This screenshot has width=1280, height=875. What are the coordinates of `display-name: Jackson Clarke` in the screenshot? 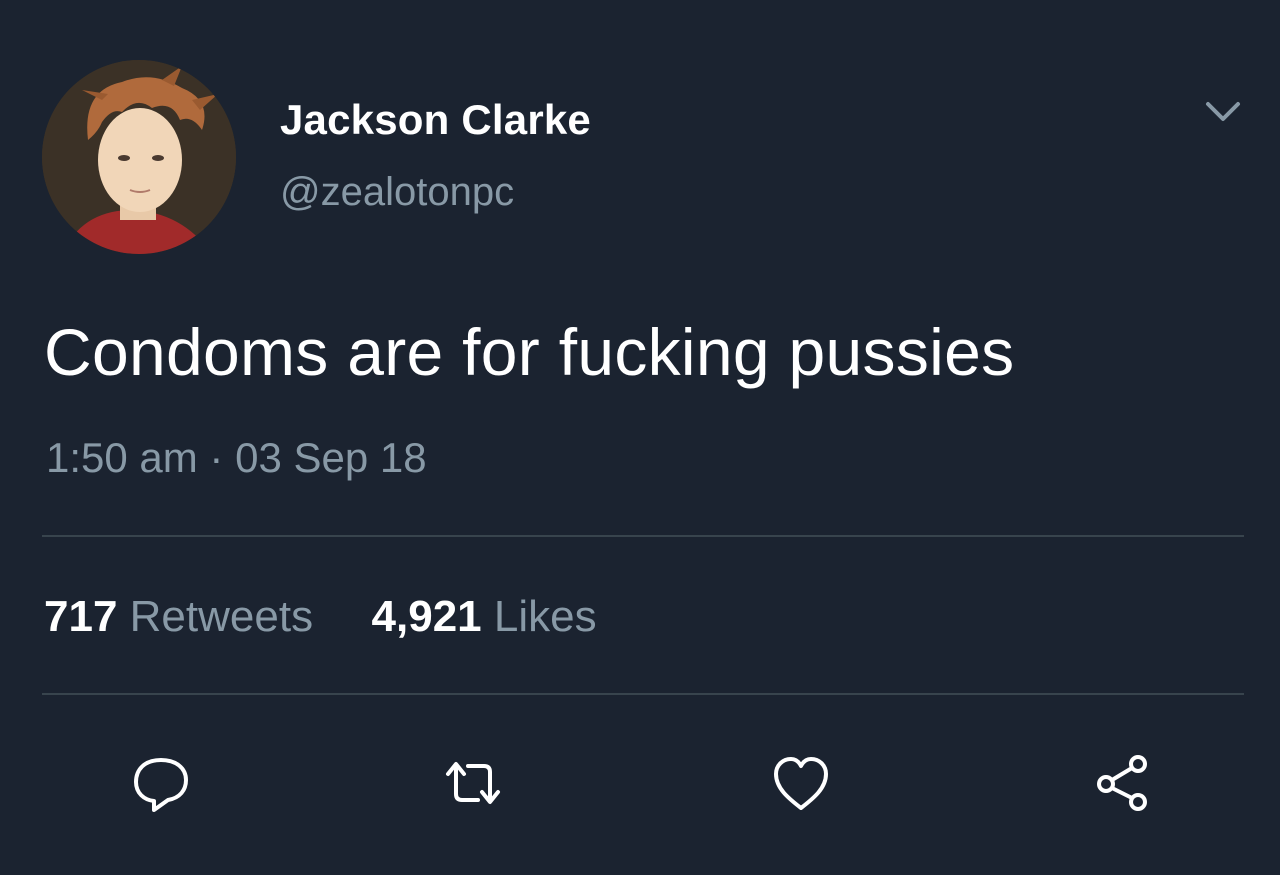 It's located at (435, 120).